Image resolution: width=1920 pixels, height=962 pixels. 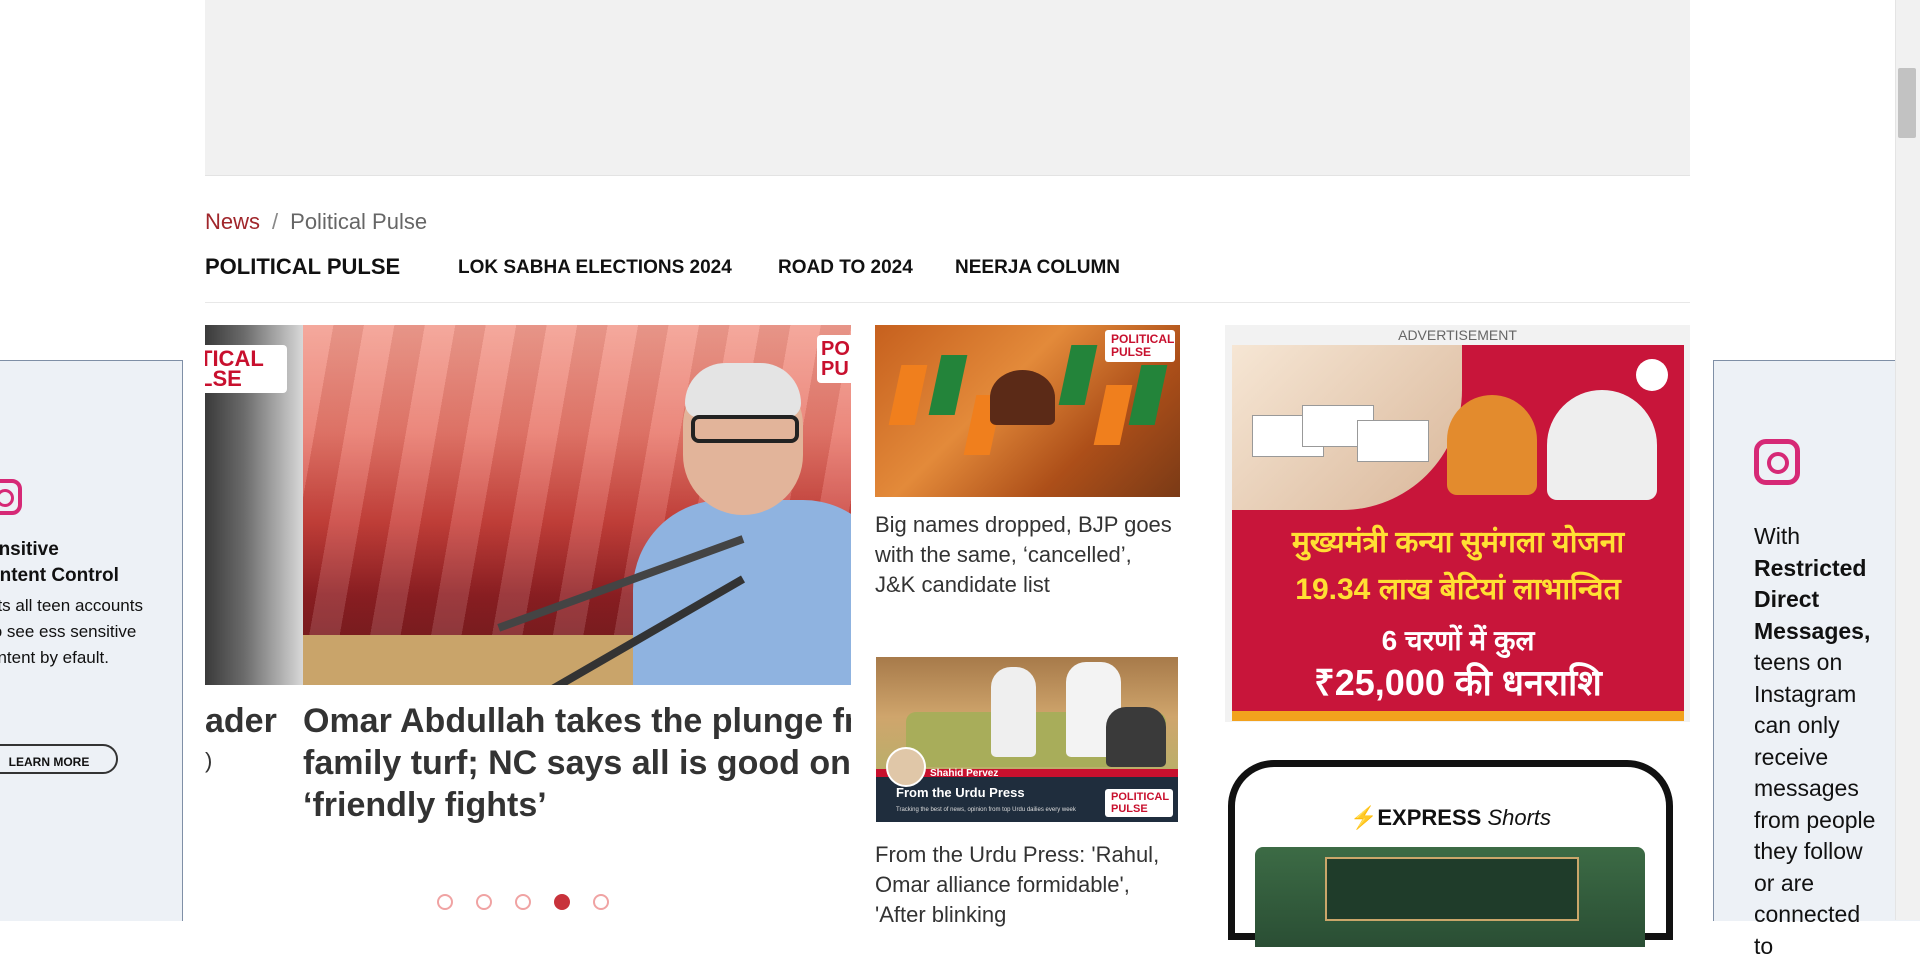 What do you see at coordinates (960, 792) in the screenshot?
I see `column-title: From the Urdu Press` at bounding box center [960, 792].